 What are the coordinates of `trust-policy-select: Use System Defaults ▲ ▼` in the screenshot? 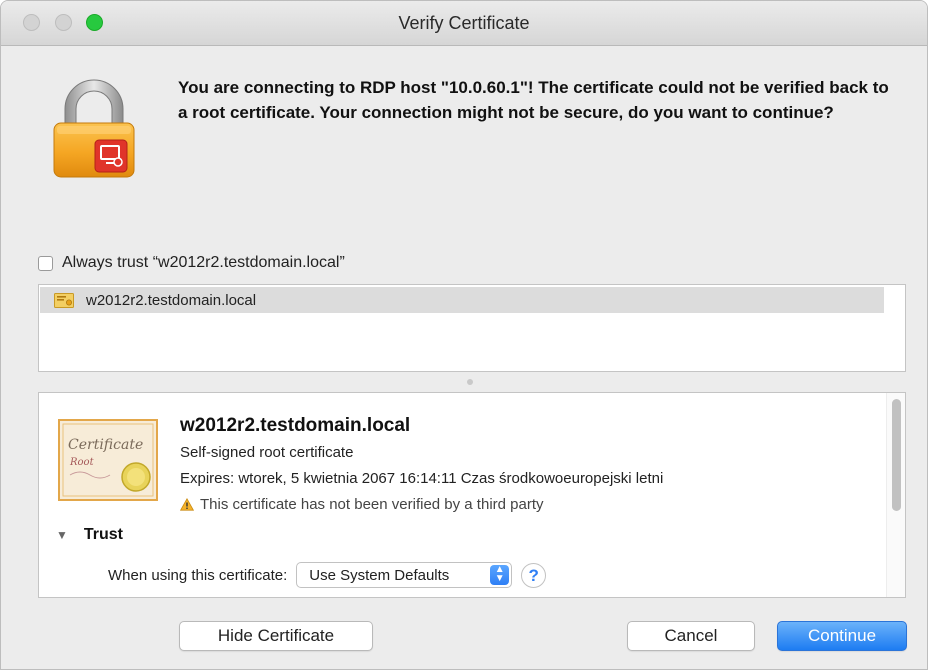 It's located at (404, 575).